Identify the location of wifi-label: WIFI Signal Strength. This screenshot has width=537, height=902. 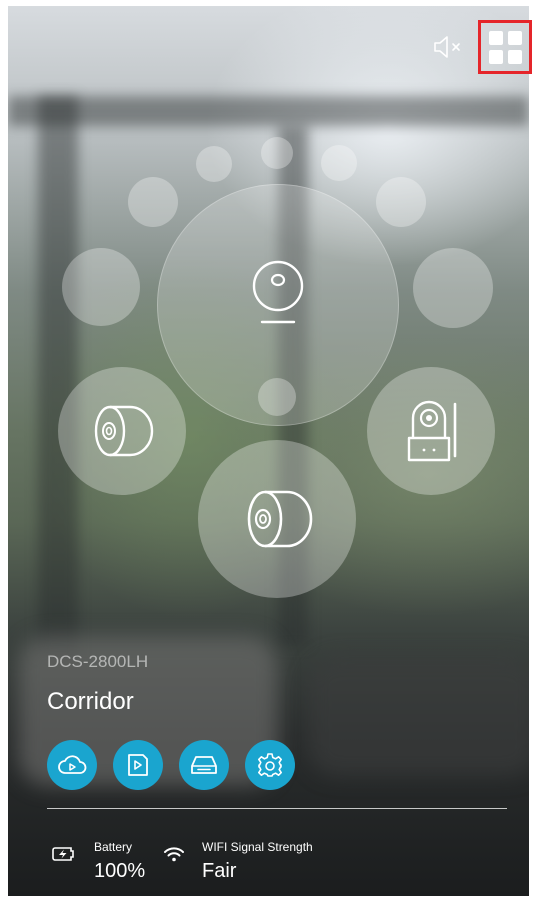
(257, 847).